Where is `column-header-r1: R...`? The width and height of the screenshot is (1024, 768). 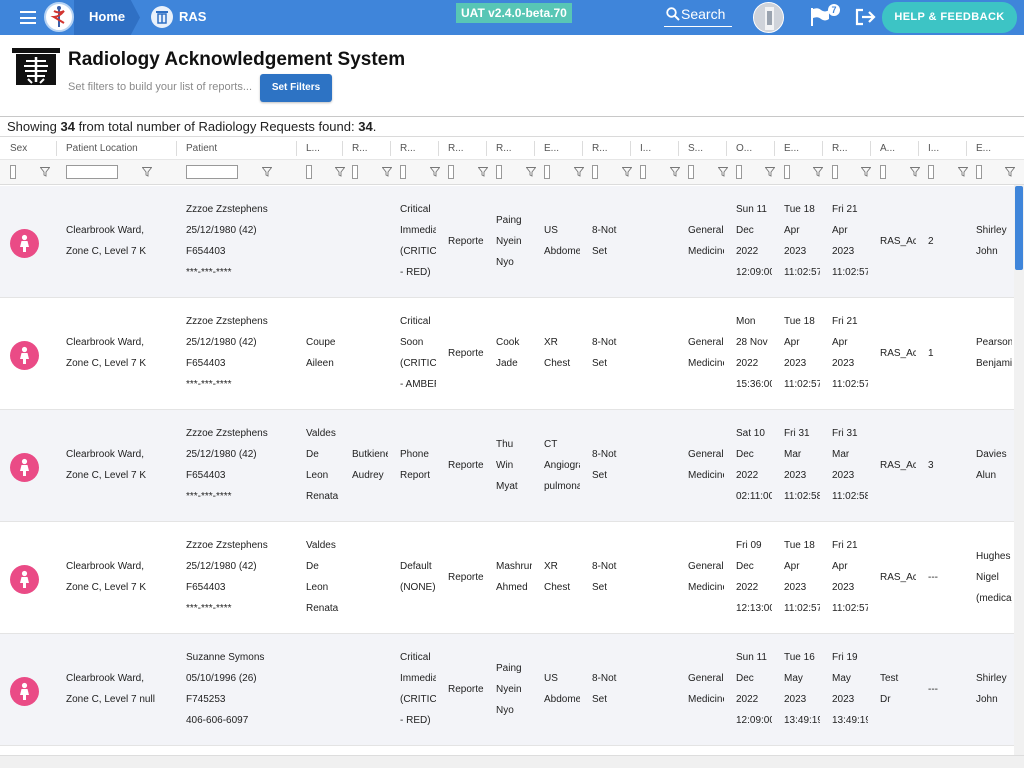
column-header-r1: R... is located at coordinates (360, 148).